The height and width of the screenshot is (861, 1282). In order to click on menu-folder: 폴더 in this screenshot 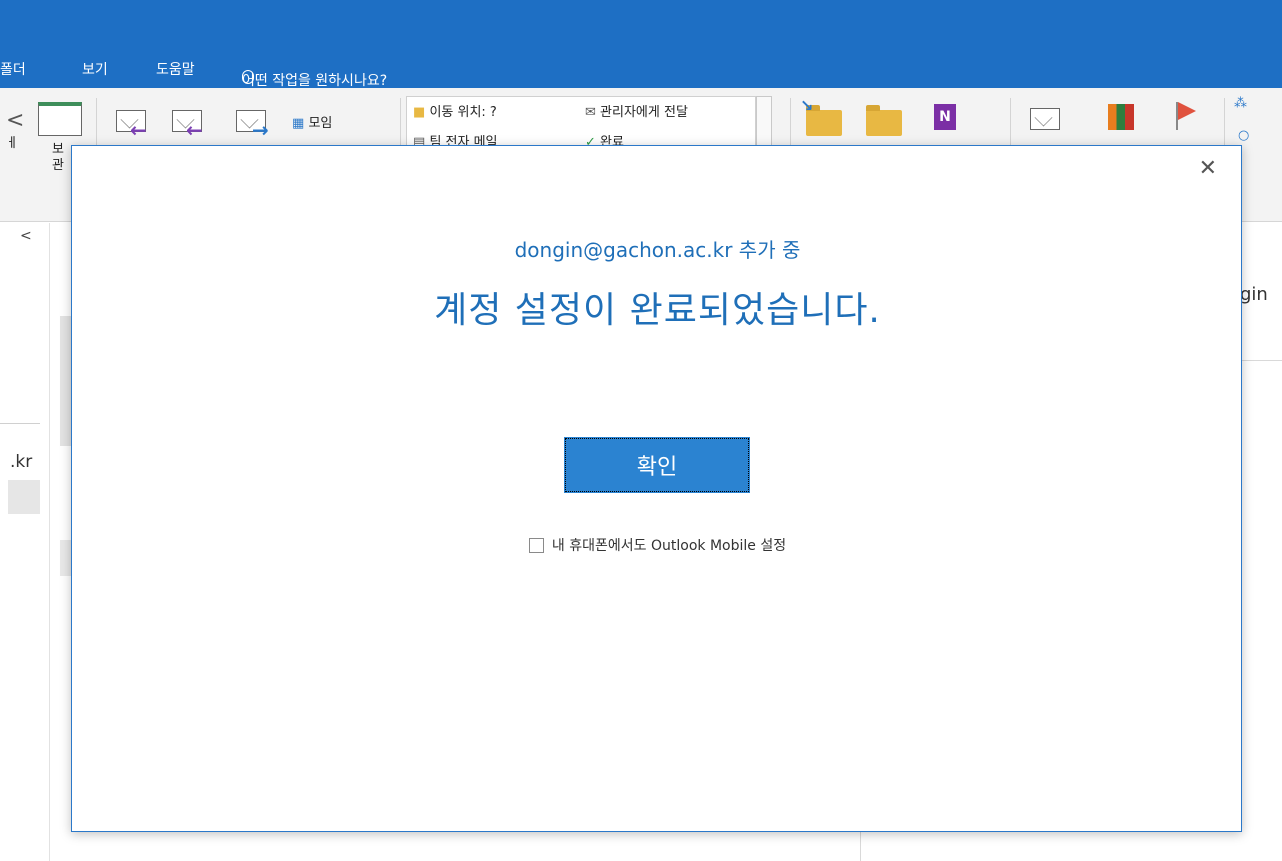, I will do `click(13, 69)`.